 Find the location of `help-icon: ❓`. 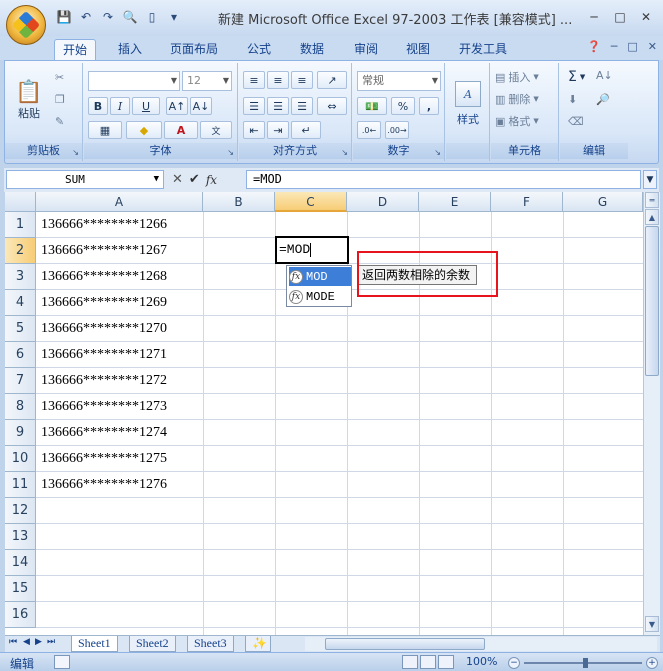

help-icon: ❓ is located at coordinates (594, 46).